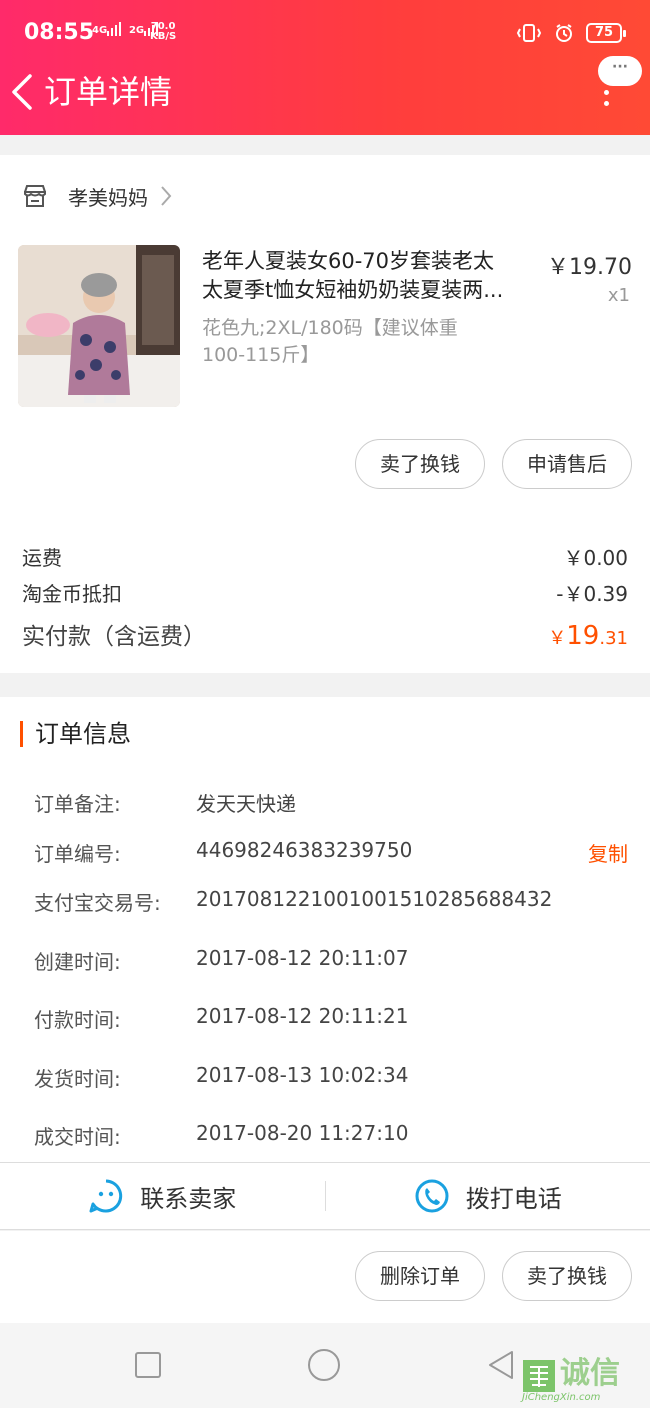  I want to click on signal-1-label: 4G, so click(100, 30).